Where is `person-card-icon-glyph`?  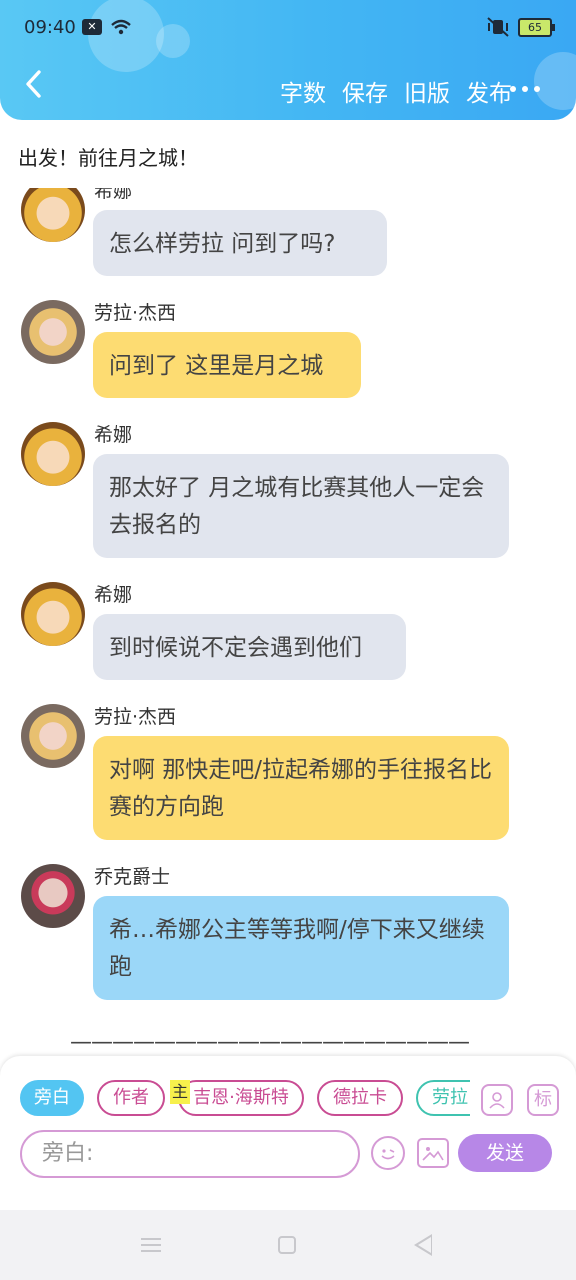
person-card-icon-glyph is located at coordinates (497, 1100).